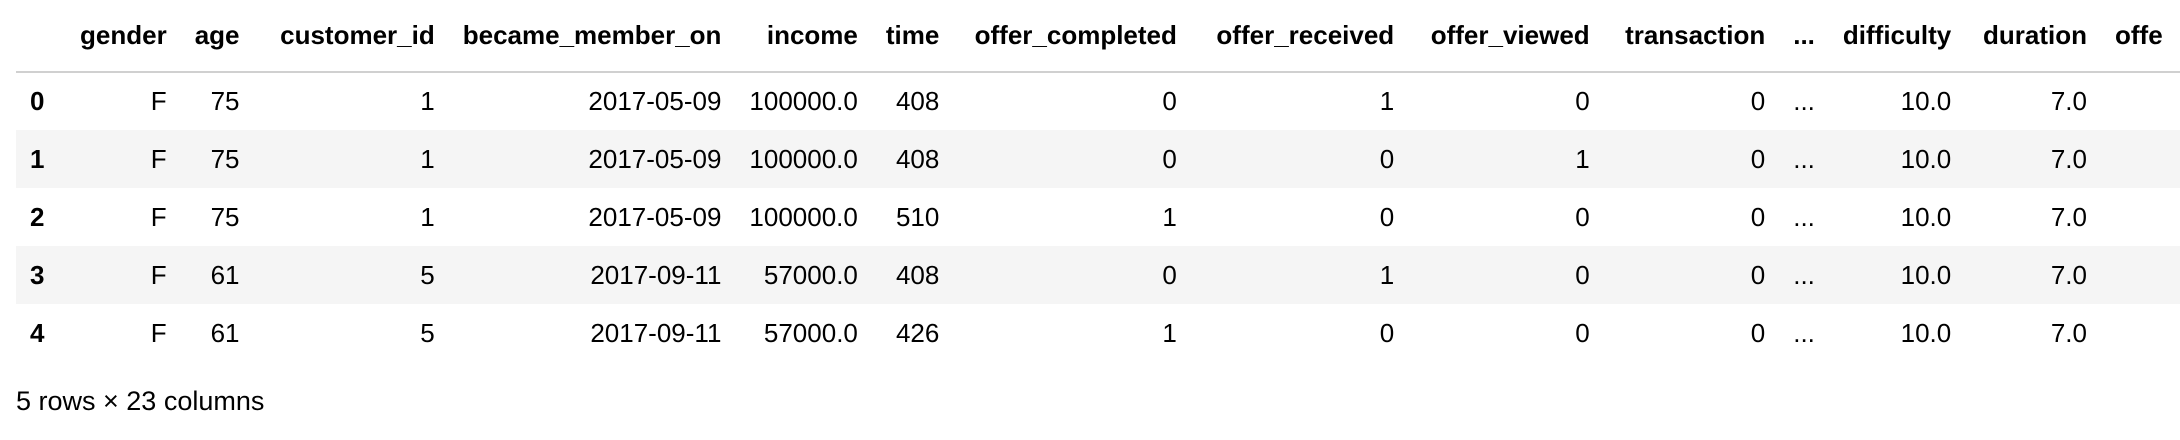  Describe the element at coordinates (1098, 159) in the screenshot. I see `table-row: 1 F 75 1 2017-05-09 100000.0 408 0 0 1 0... 10.0 7.0` at that location.